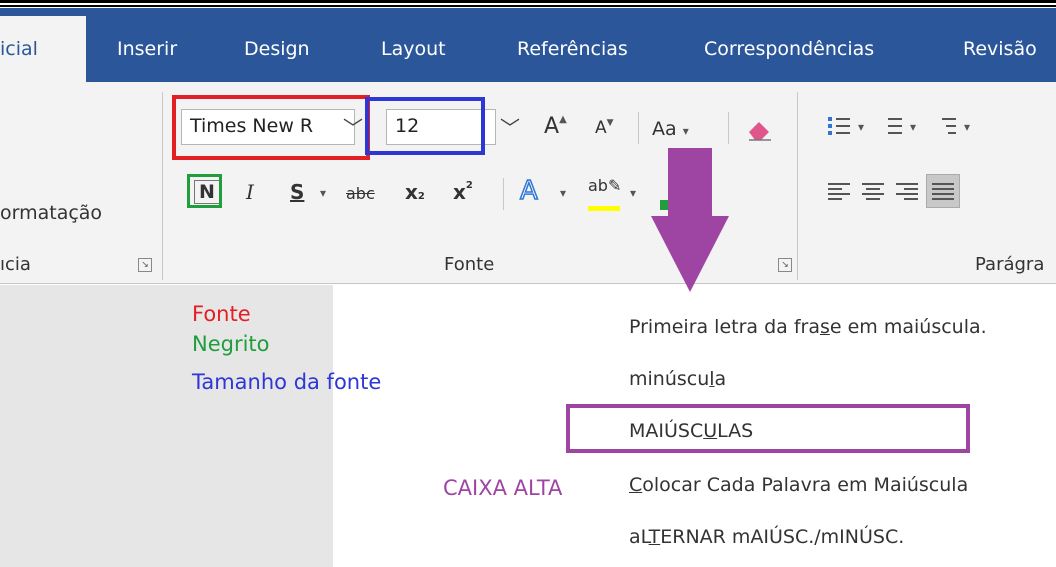 The width and height of the screenshot is (1056, 567). What do you see at coordinates (759, 130) in the screenshot?
I see `clear-formatting-icon` at bounding box center [759, 130].